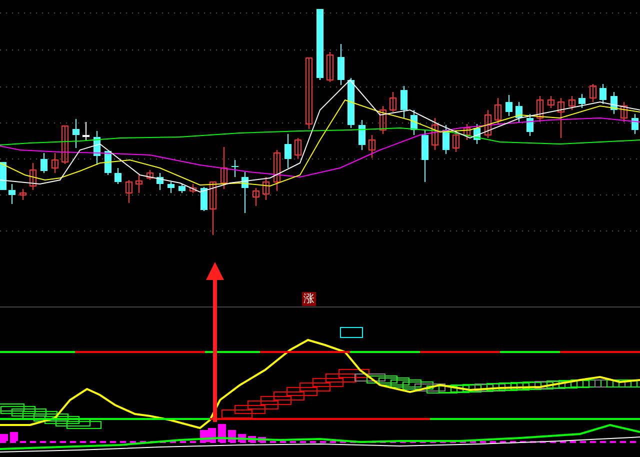  What do you see at coordinates (215, 342) in the screenshot?
I see `up-arrow-icon` at bounding box center [215, 342].